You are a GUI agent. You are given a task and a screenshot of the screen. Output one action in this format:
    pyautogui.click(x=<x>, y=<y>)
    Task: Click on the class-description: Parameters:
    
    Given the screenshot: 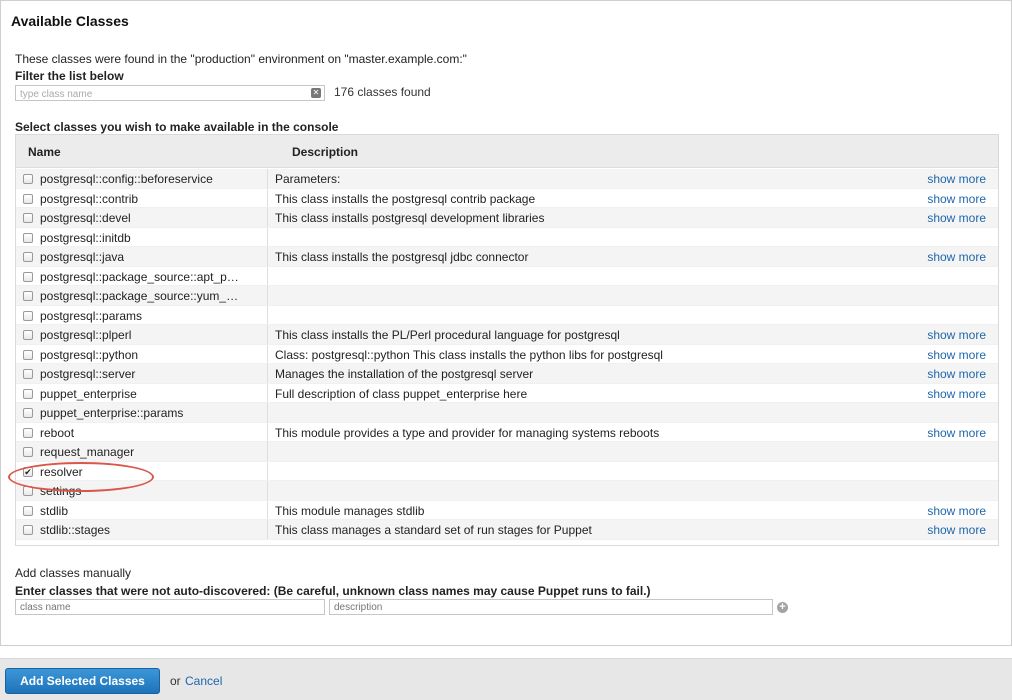 What is the action you would take?
    pyautogui.click(x=308, y=179)
    